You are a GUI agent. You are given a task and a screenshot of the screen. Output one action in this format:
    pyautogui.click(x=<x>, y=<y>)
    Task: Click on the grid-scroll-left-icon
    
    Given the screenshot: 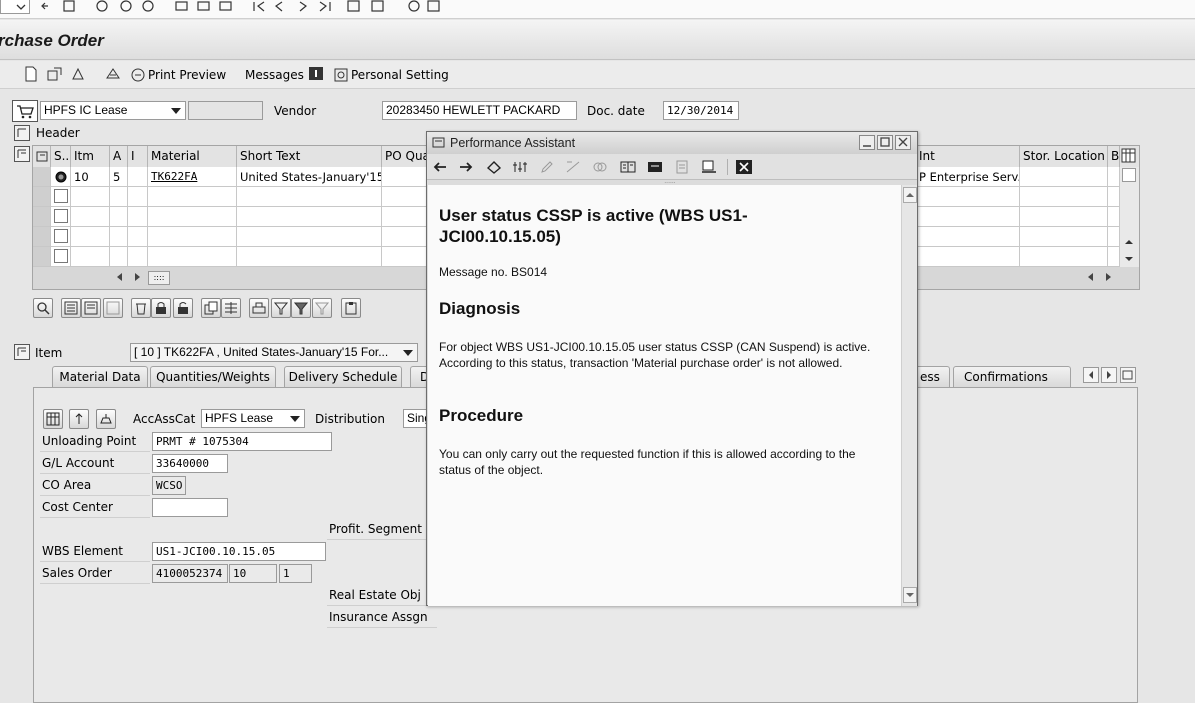 What is the action you would take?
    pyautogui.click(x=120, y=277)
    